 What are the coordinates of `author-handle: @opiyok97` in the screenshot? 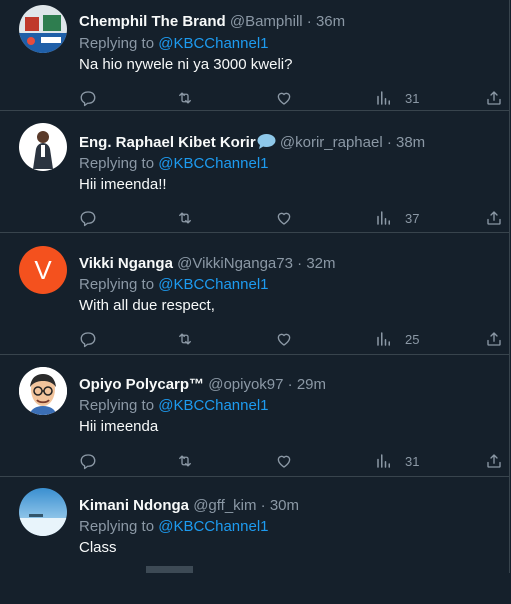 It's located at (245, 384).